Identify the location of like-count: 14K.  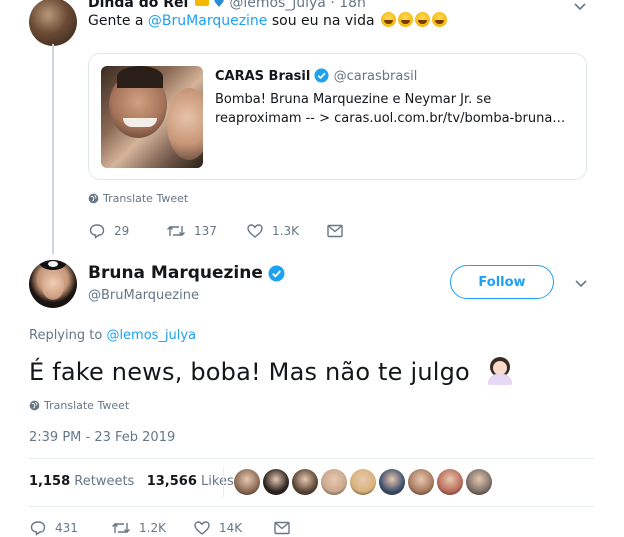
(231, 528).